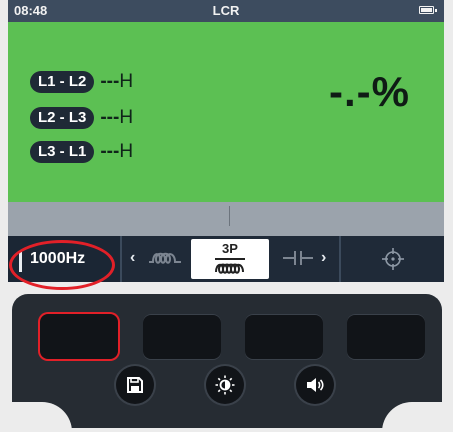 The width and height of the screenshot is (453, 432). What do you see at coordinates (230, 248) in the screenshot?
I see `mode-label: 3P` at bounding box center [230, 248].